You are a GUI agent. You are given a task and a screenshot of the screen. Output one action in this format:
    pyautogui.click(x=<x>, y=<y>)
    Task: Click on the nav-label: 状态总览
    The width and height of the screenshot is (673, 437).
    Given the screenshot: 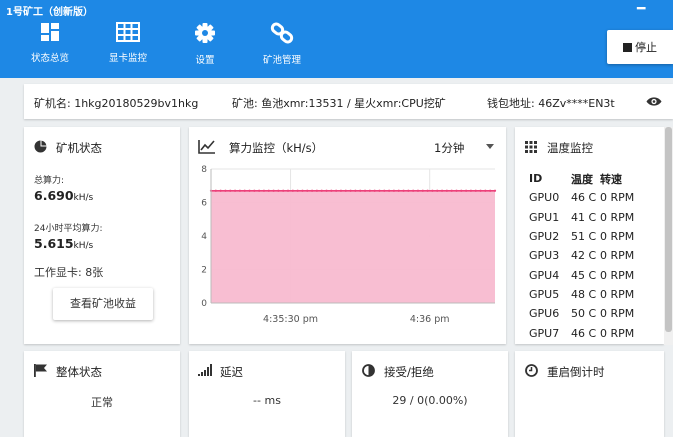 What is the action you would take?
    pyautogui.click(x=49, y=58)
    